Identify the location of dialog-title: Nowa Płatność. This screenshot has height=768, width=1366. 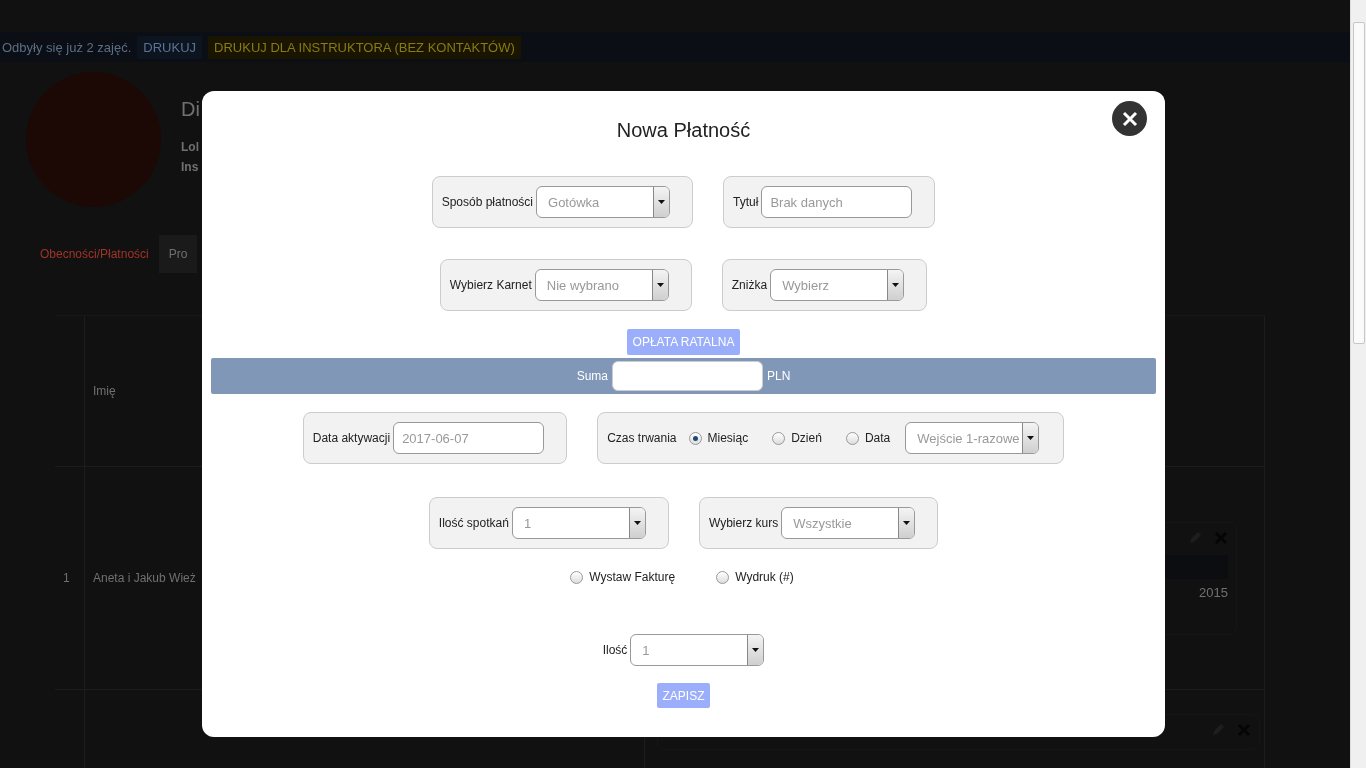
(683, 130).